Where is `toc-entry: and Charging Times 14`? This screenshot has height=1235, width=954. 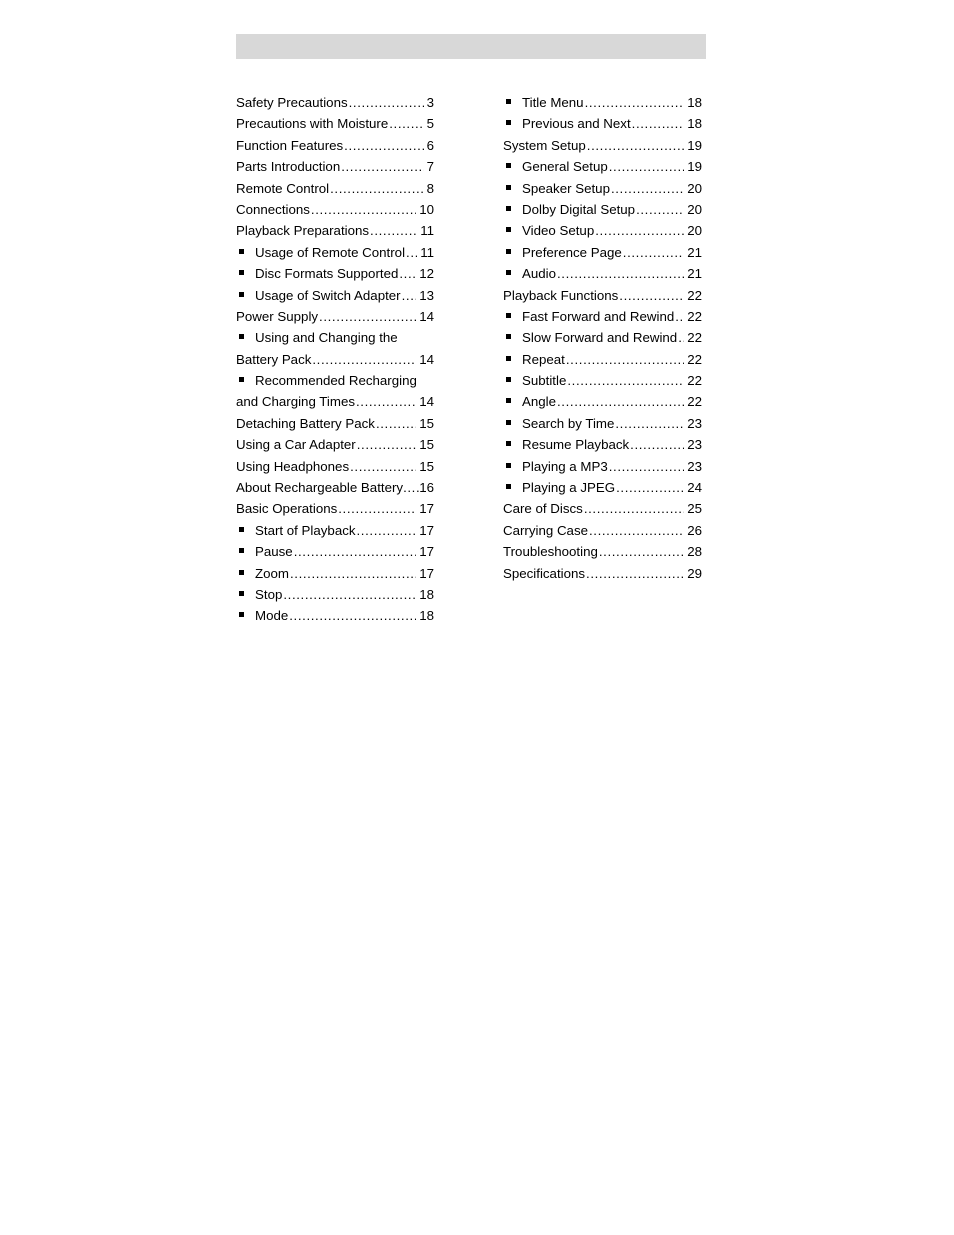
toc-entry: and Charging Times 14 is located at coordinates (335, 401).